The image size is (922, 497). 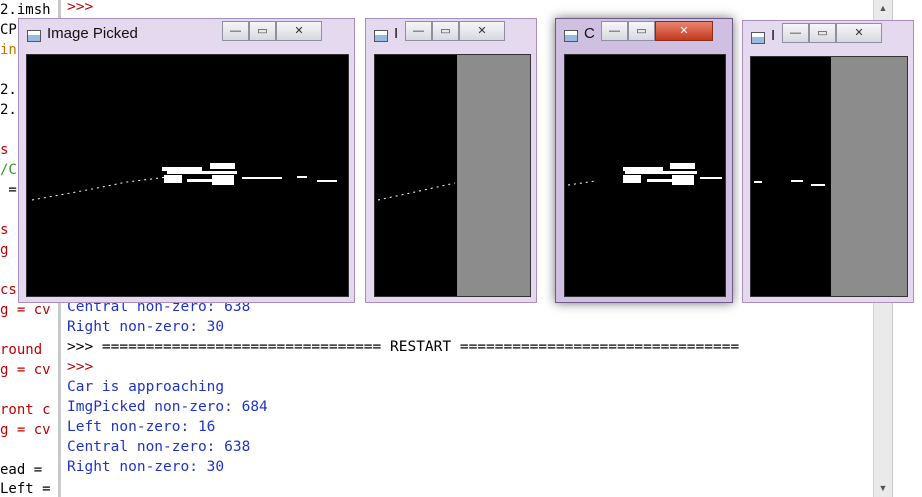 What do you see at coordinates (92, 33) in the screenshot?
I see `window-title: Image Picked` at bounding box center [92, 33].